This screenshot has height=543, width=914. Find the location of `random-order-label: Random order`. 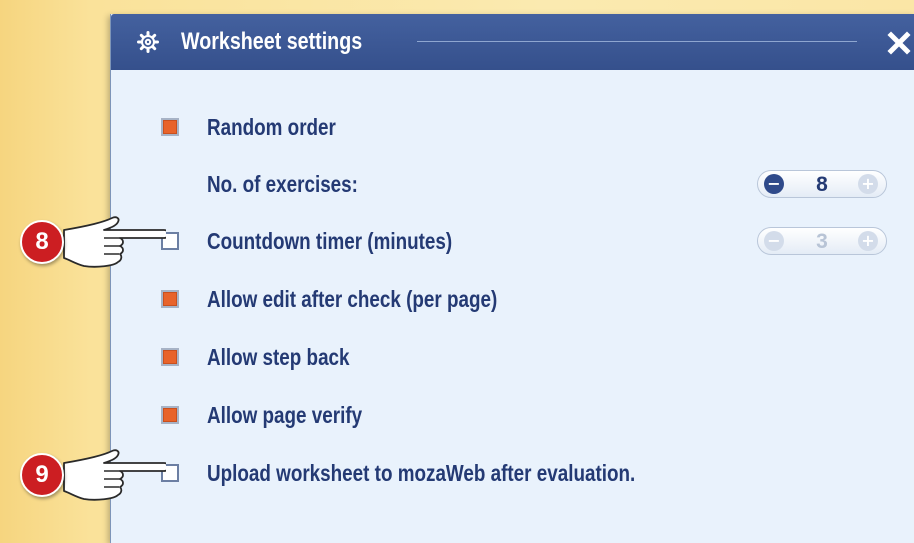

random-order-label: Random order is located at coordinates (271, 127).